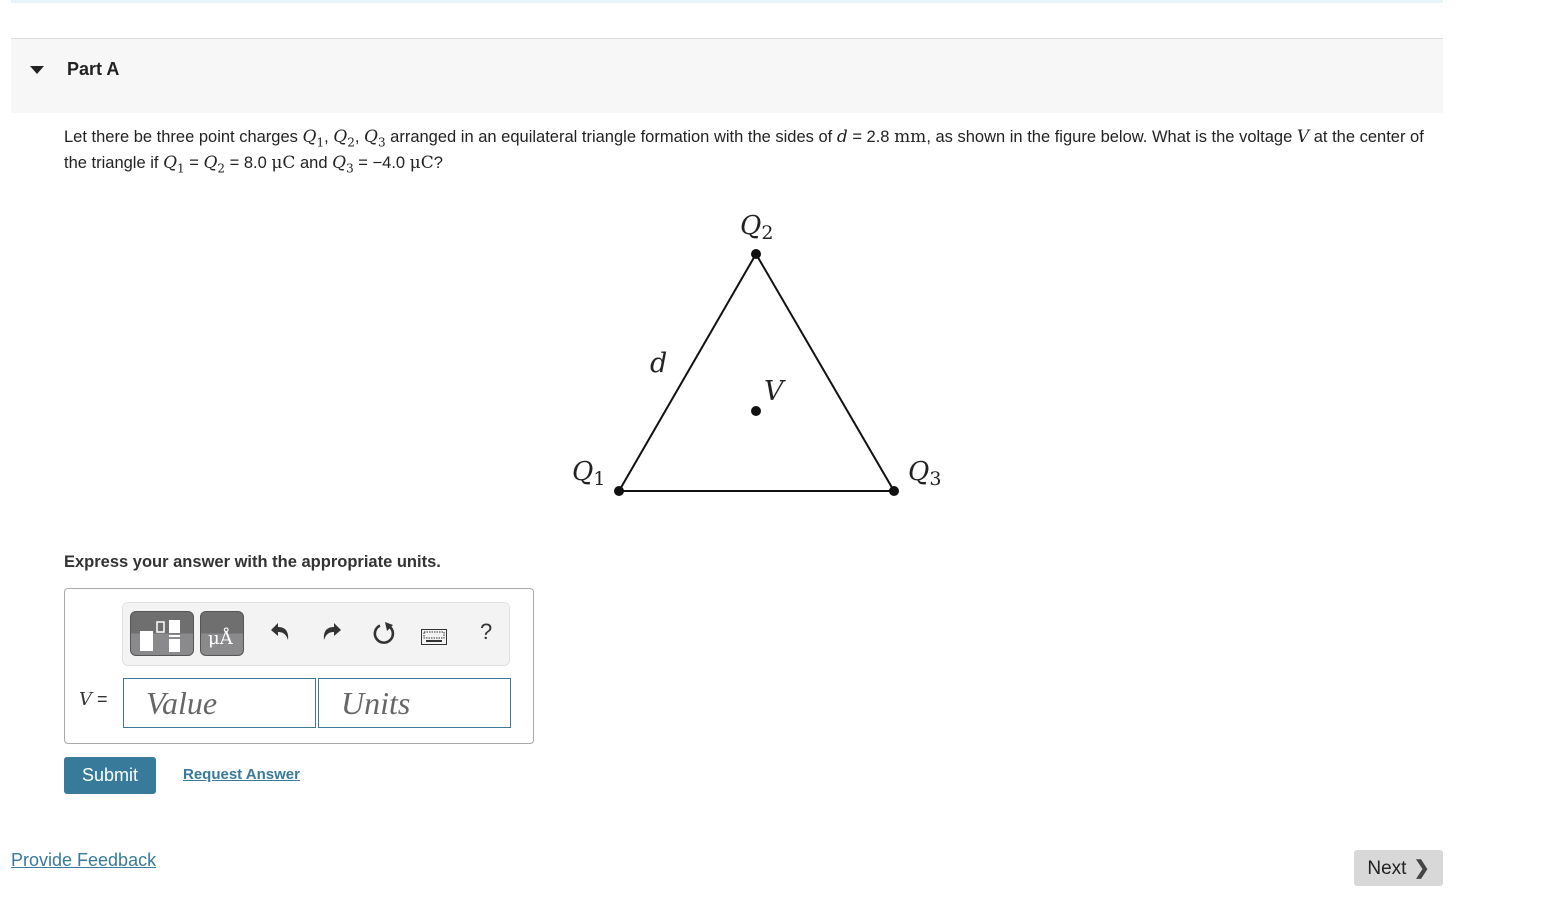 This screenshot has height=902, width=1558. Describe the element at coordinates (434, 638) in the screenshot. I see `keyboard-icon` at that location.